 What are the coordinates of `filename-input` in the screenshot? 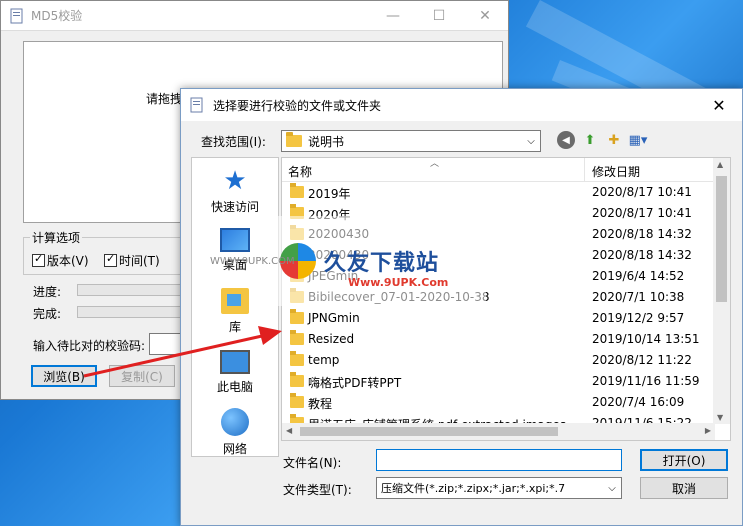 It's located at (499, 460).